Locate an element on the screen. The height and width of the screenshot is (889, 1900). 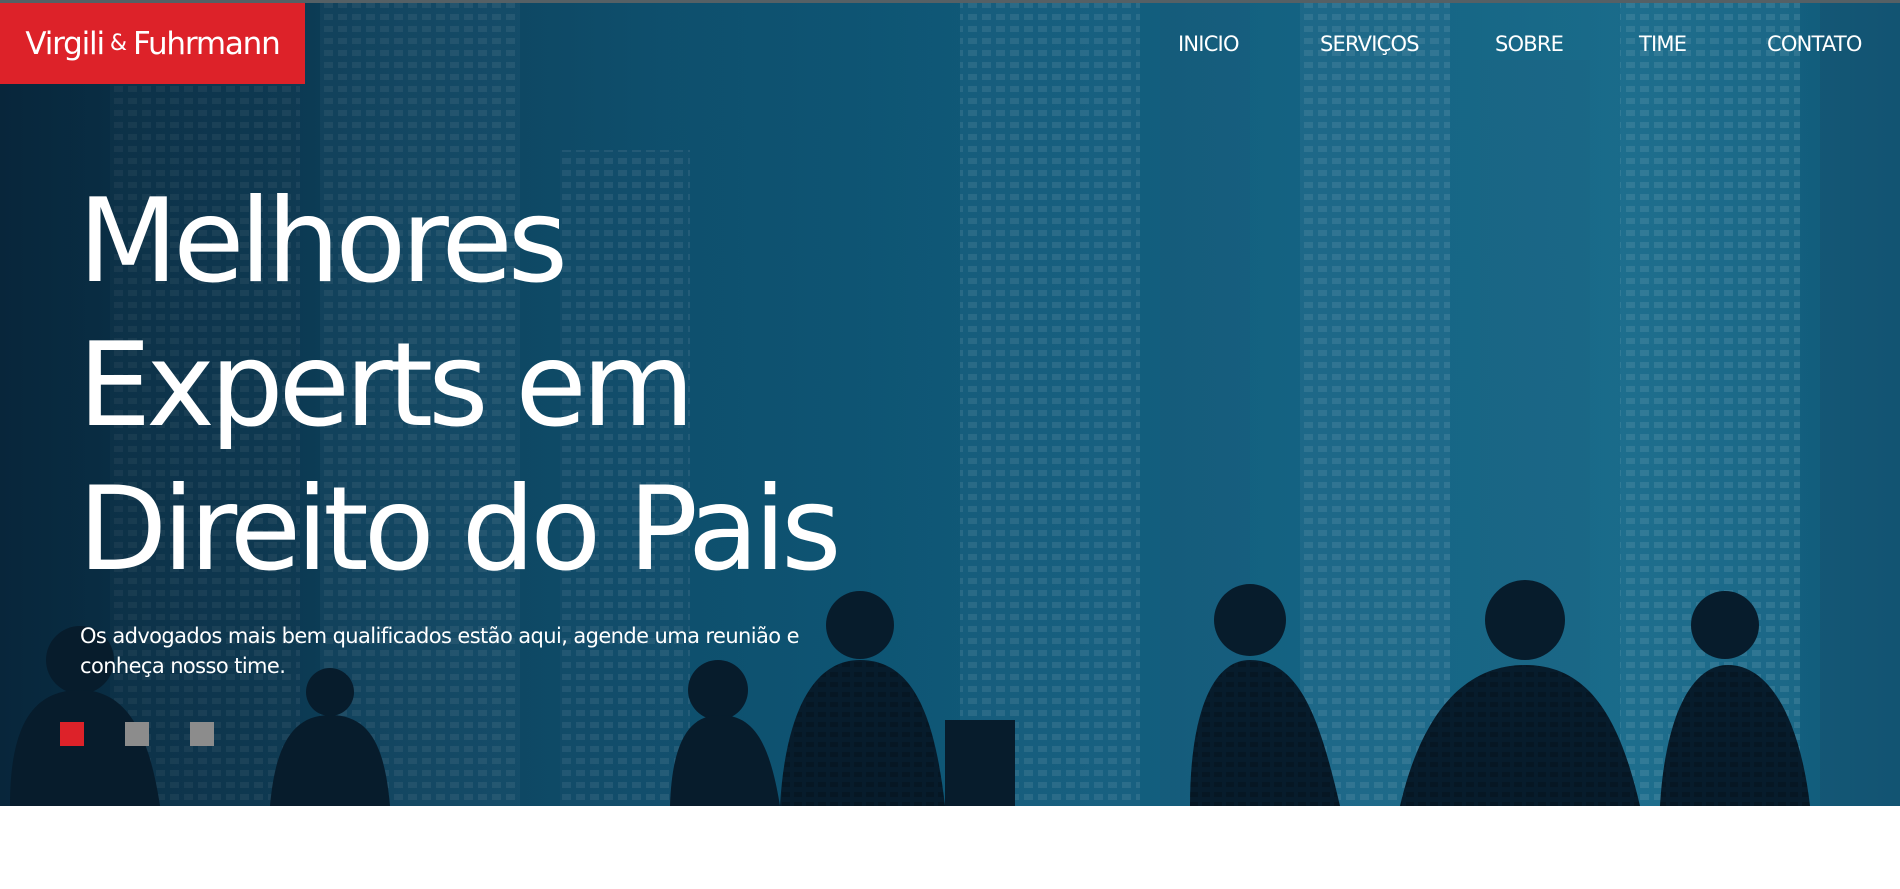
nav-item-contato: CONTATO is located at coordinates (1814, 44).